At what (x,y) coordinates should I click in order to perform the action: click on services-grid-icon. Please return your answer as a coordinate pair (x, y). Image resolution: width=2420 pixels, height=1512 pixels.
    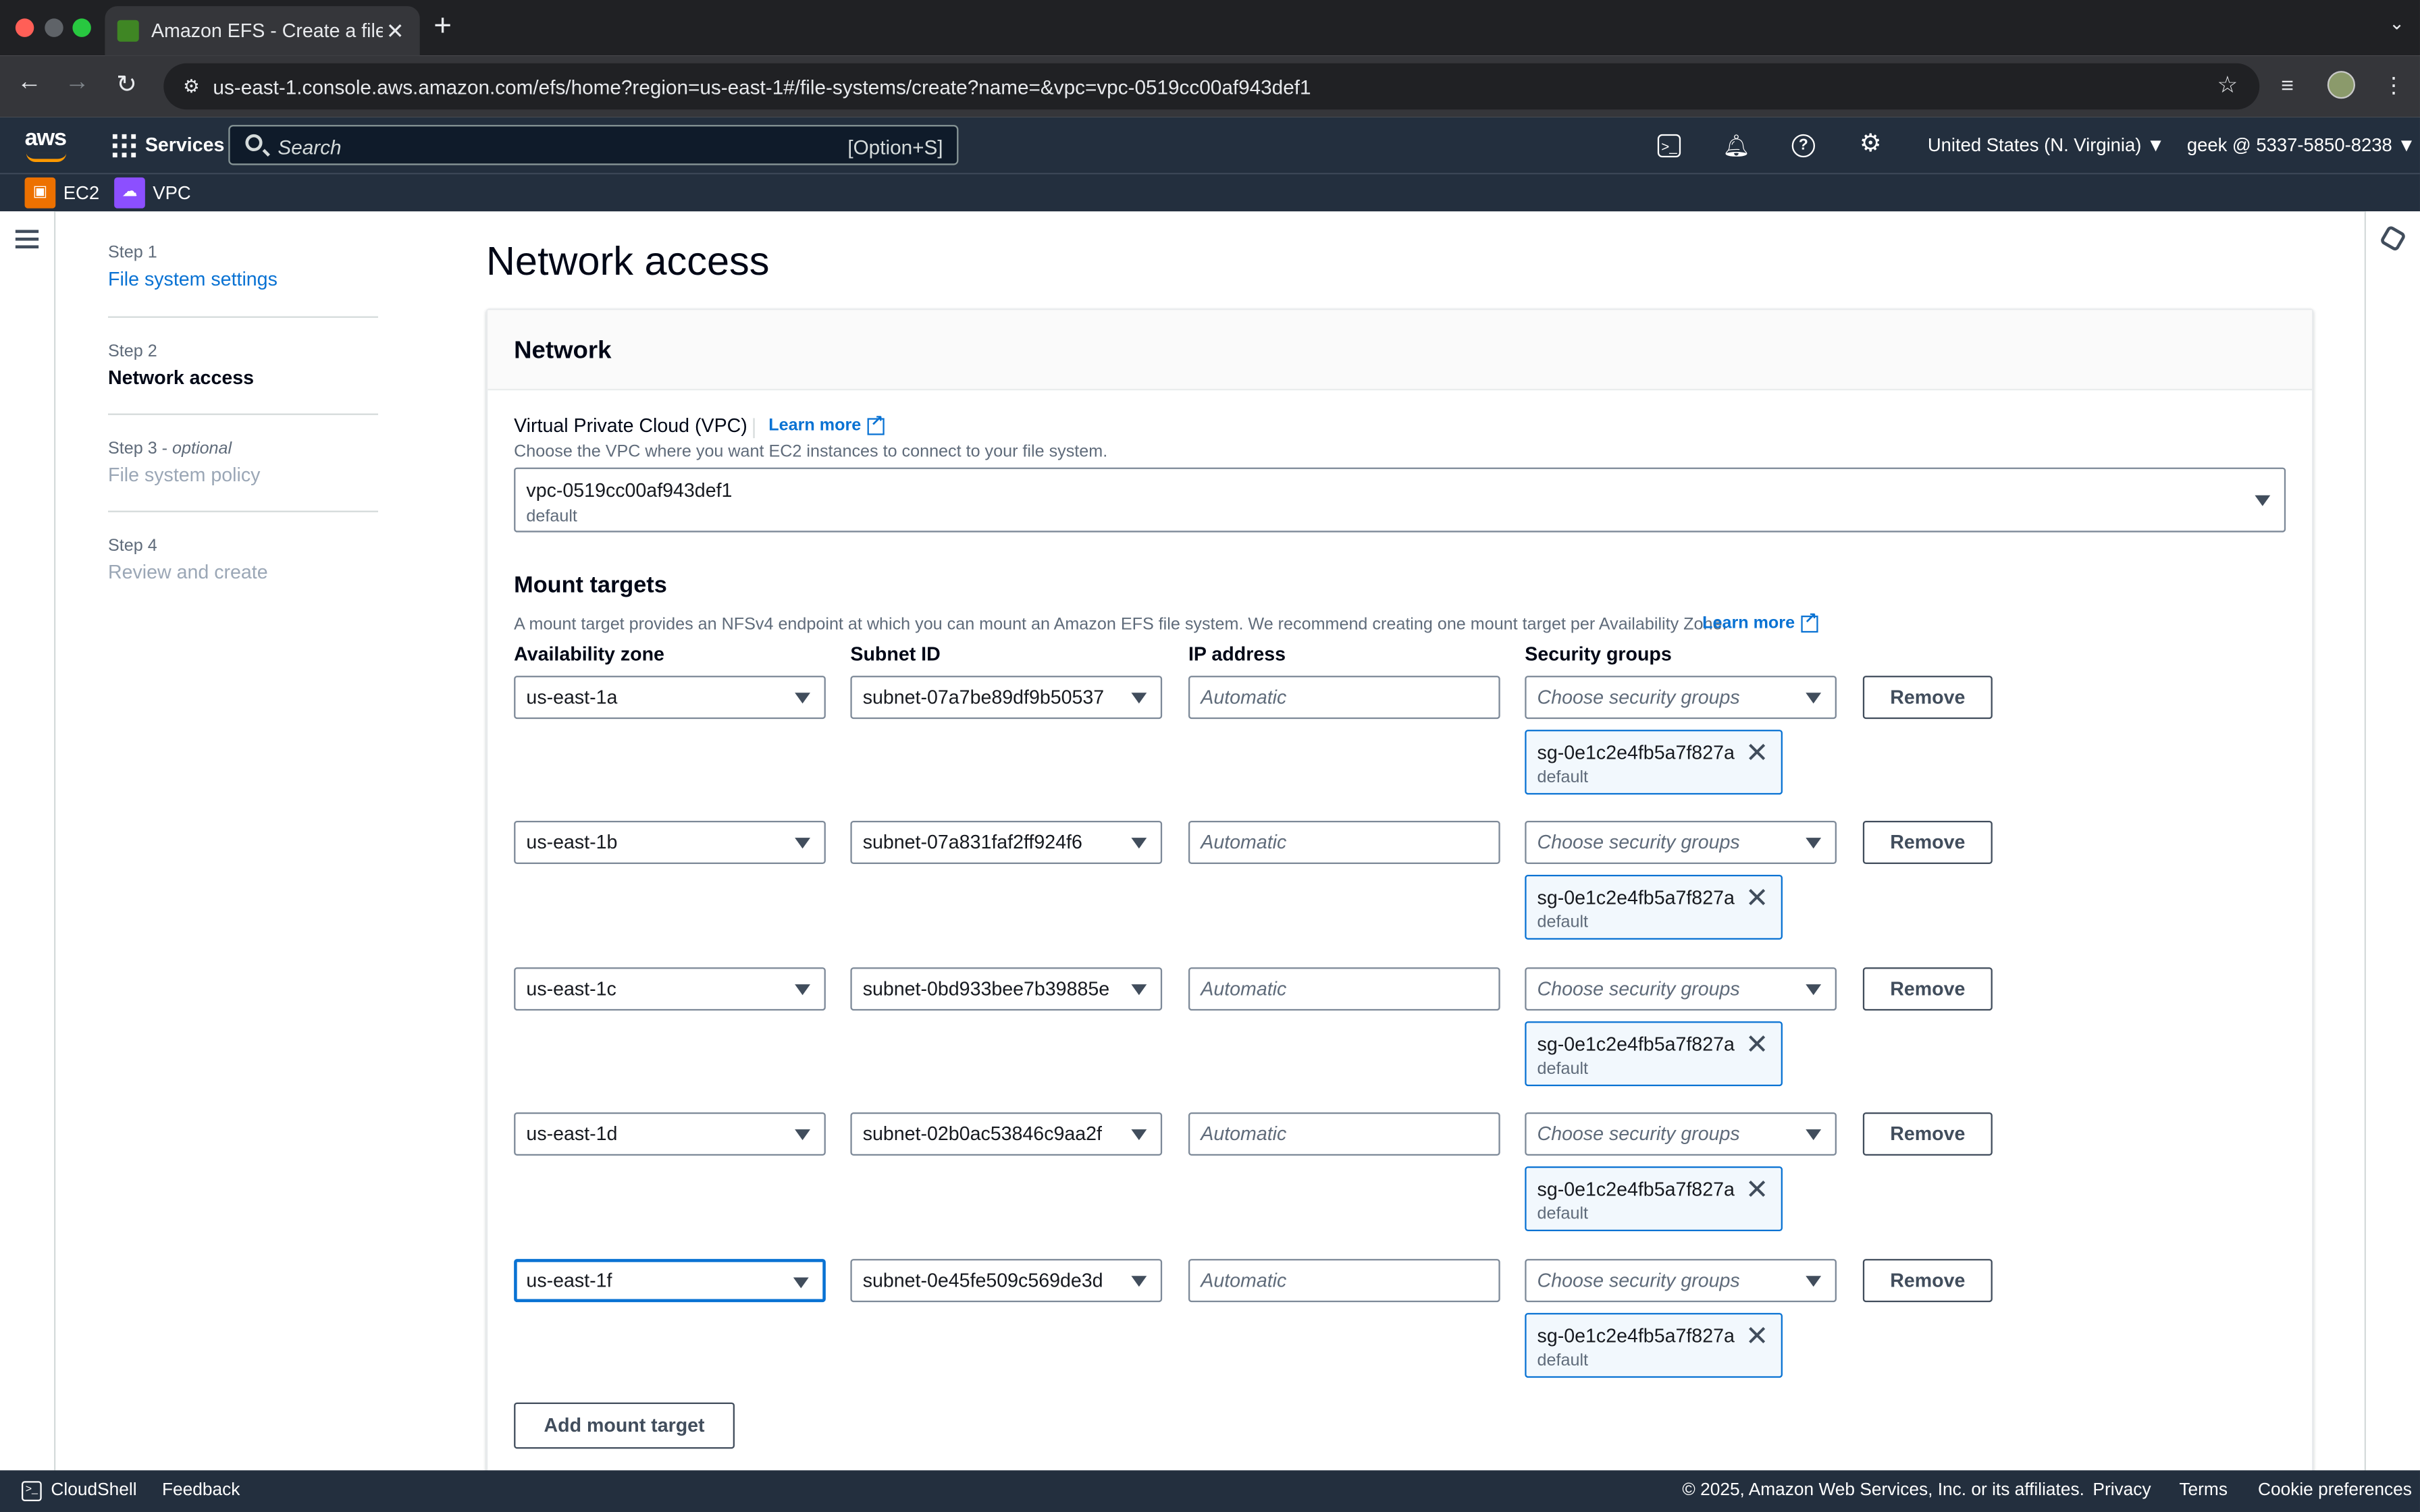
    Looking at the image, I should click on (124, 146).